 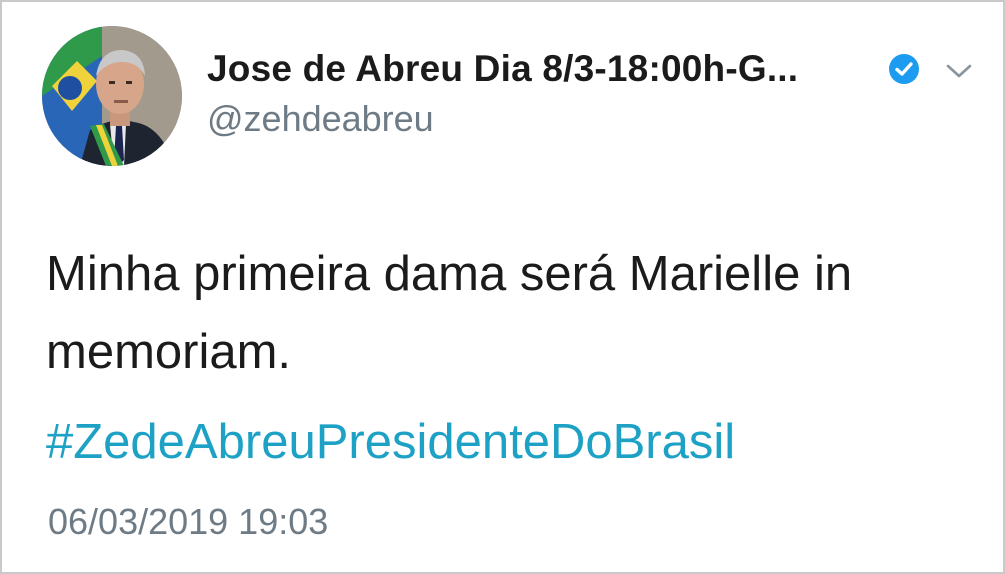 I want to click on hashtag-link: #ZedeAbreuPresidenteDoBrasil, so click(x=390, y=442).